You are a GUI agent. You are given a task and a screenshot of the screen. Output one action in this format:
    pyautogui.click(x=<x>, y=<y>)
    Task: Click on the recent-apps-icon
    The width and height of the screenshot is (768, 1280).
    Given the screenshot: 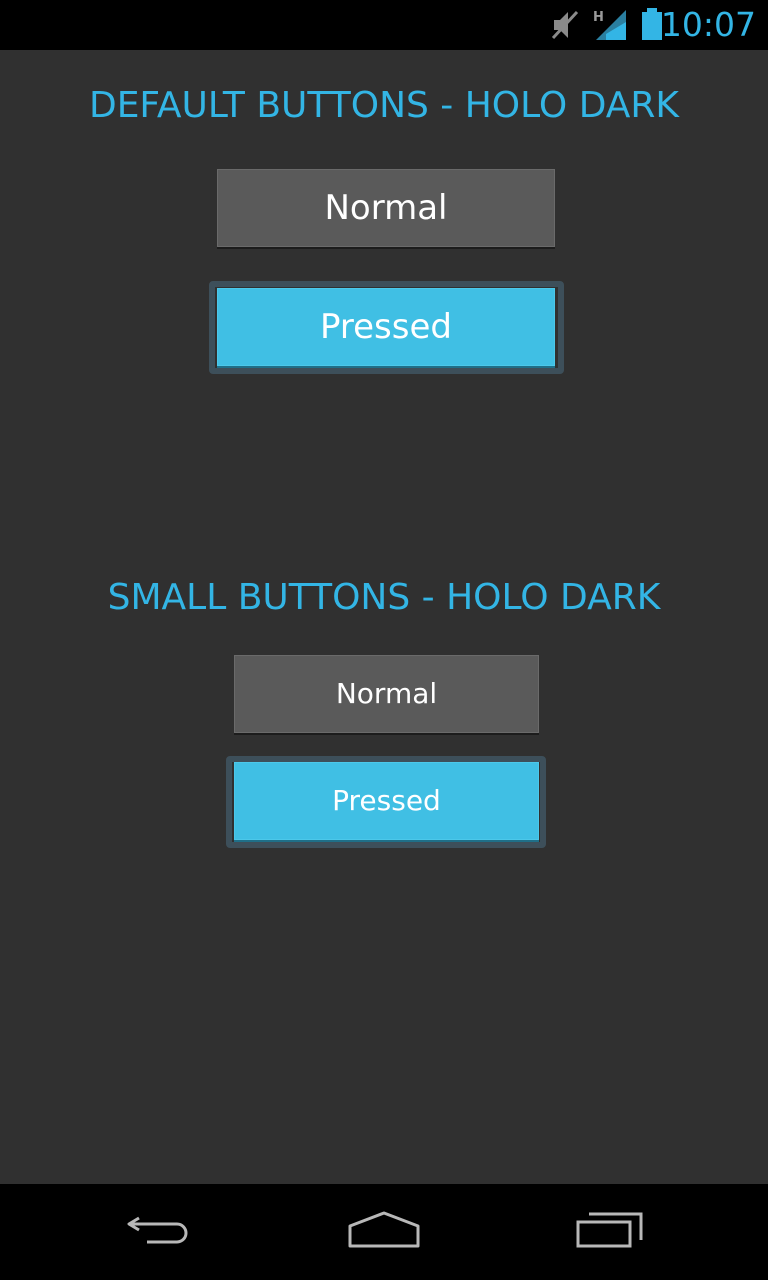 What is the action you would take?
    pyautogui.click(x=610, y=1232)
    